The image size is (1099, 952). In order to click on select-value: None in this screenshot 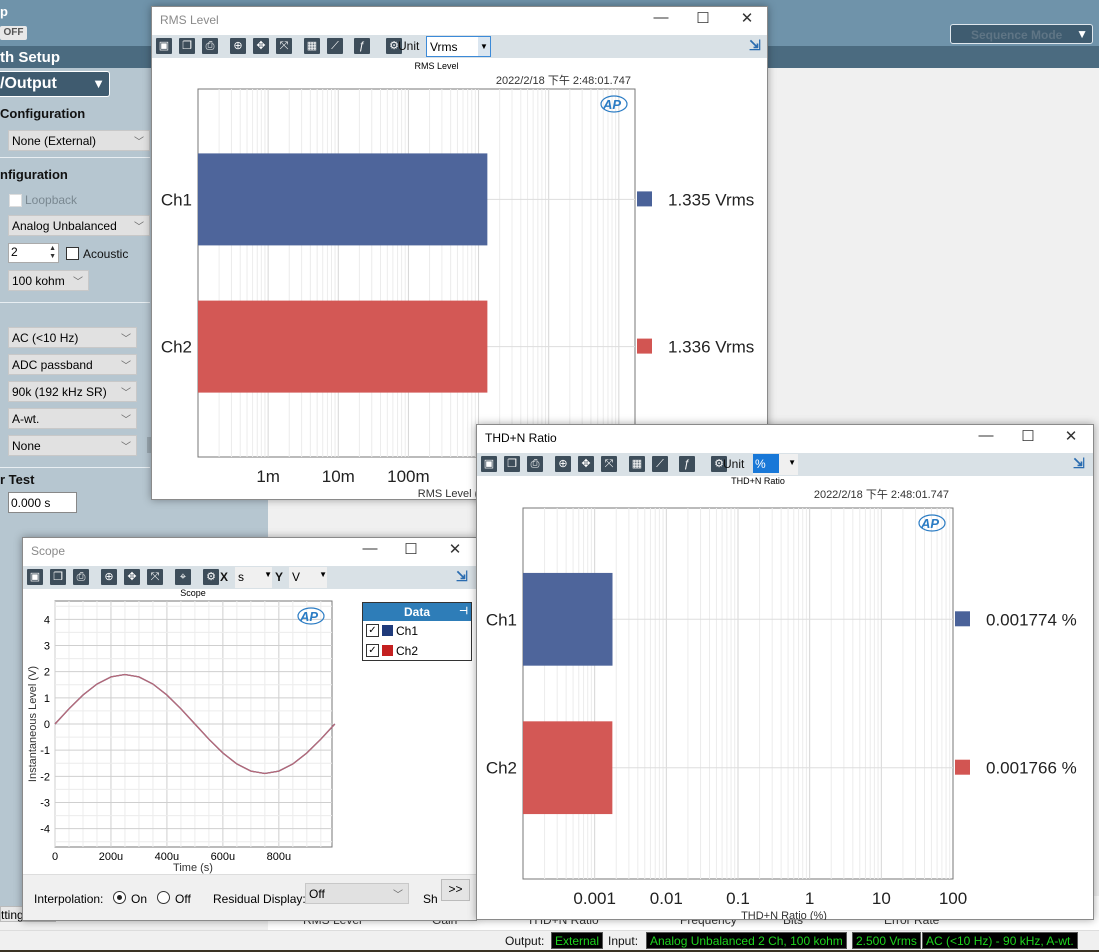, I will do `click(26, 446)`.